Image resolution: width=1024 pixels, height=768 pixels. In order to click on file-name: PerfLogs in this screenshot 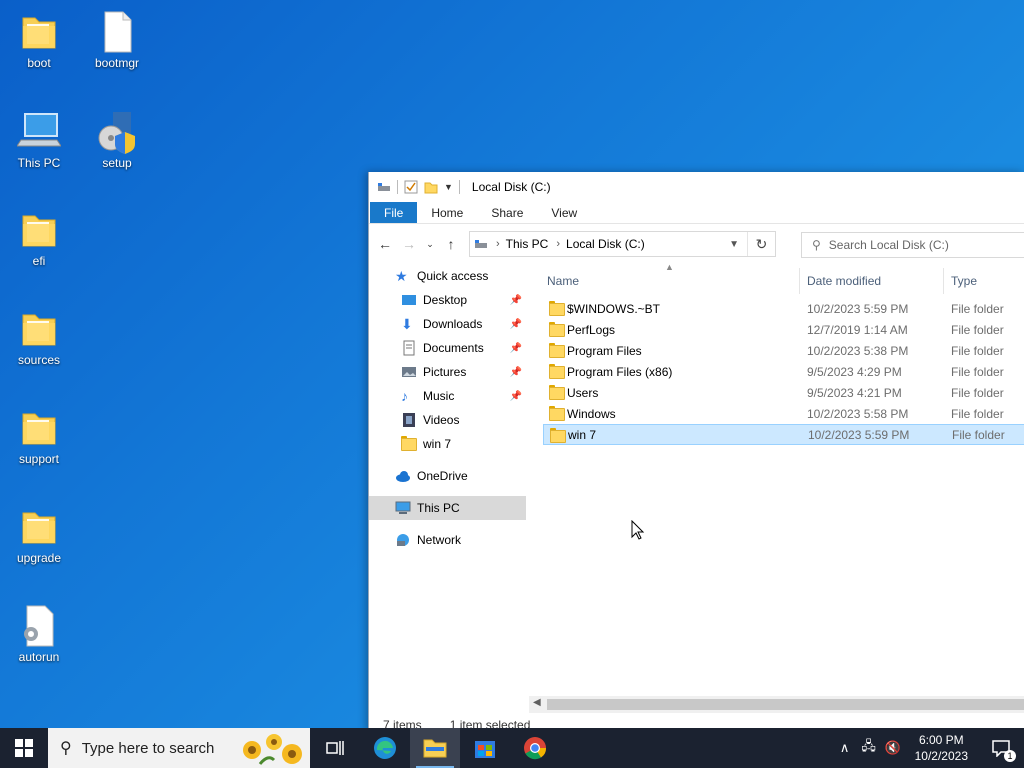, I will do `click(591, 329)`.